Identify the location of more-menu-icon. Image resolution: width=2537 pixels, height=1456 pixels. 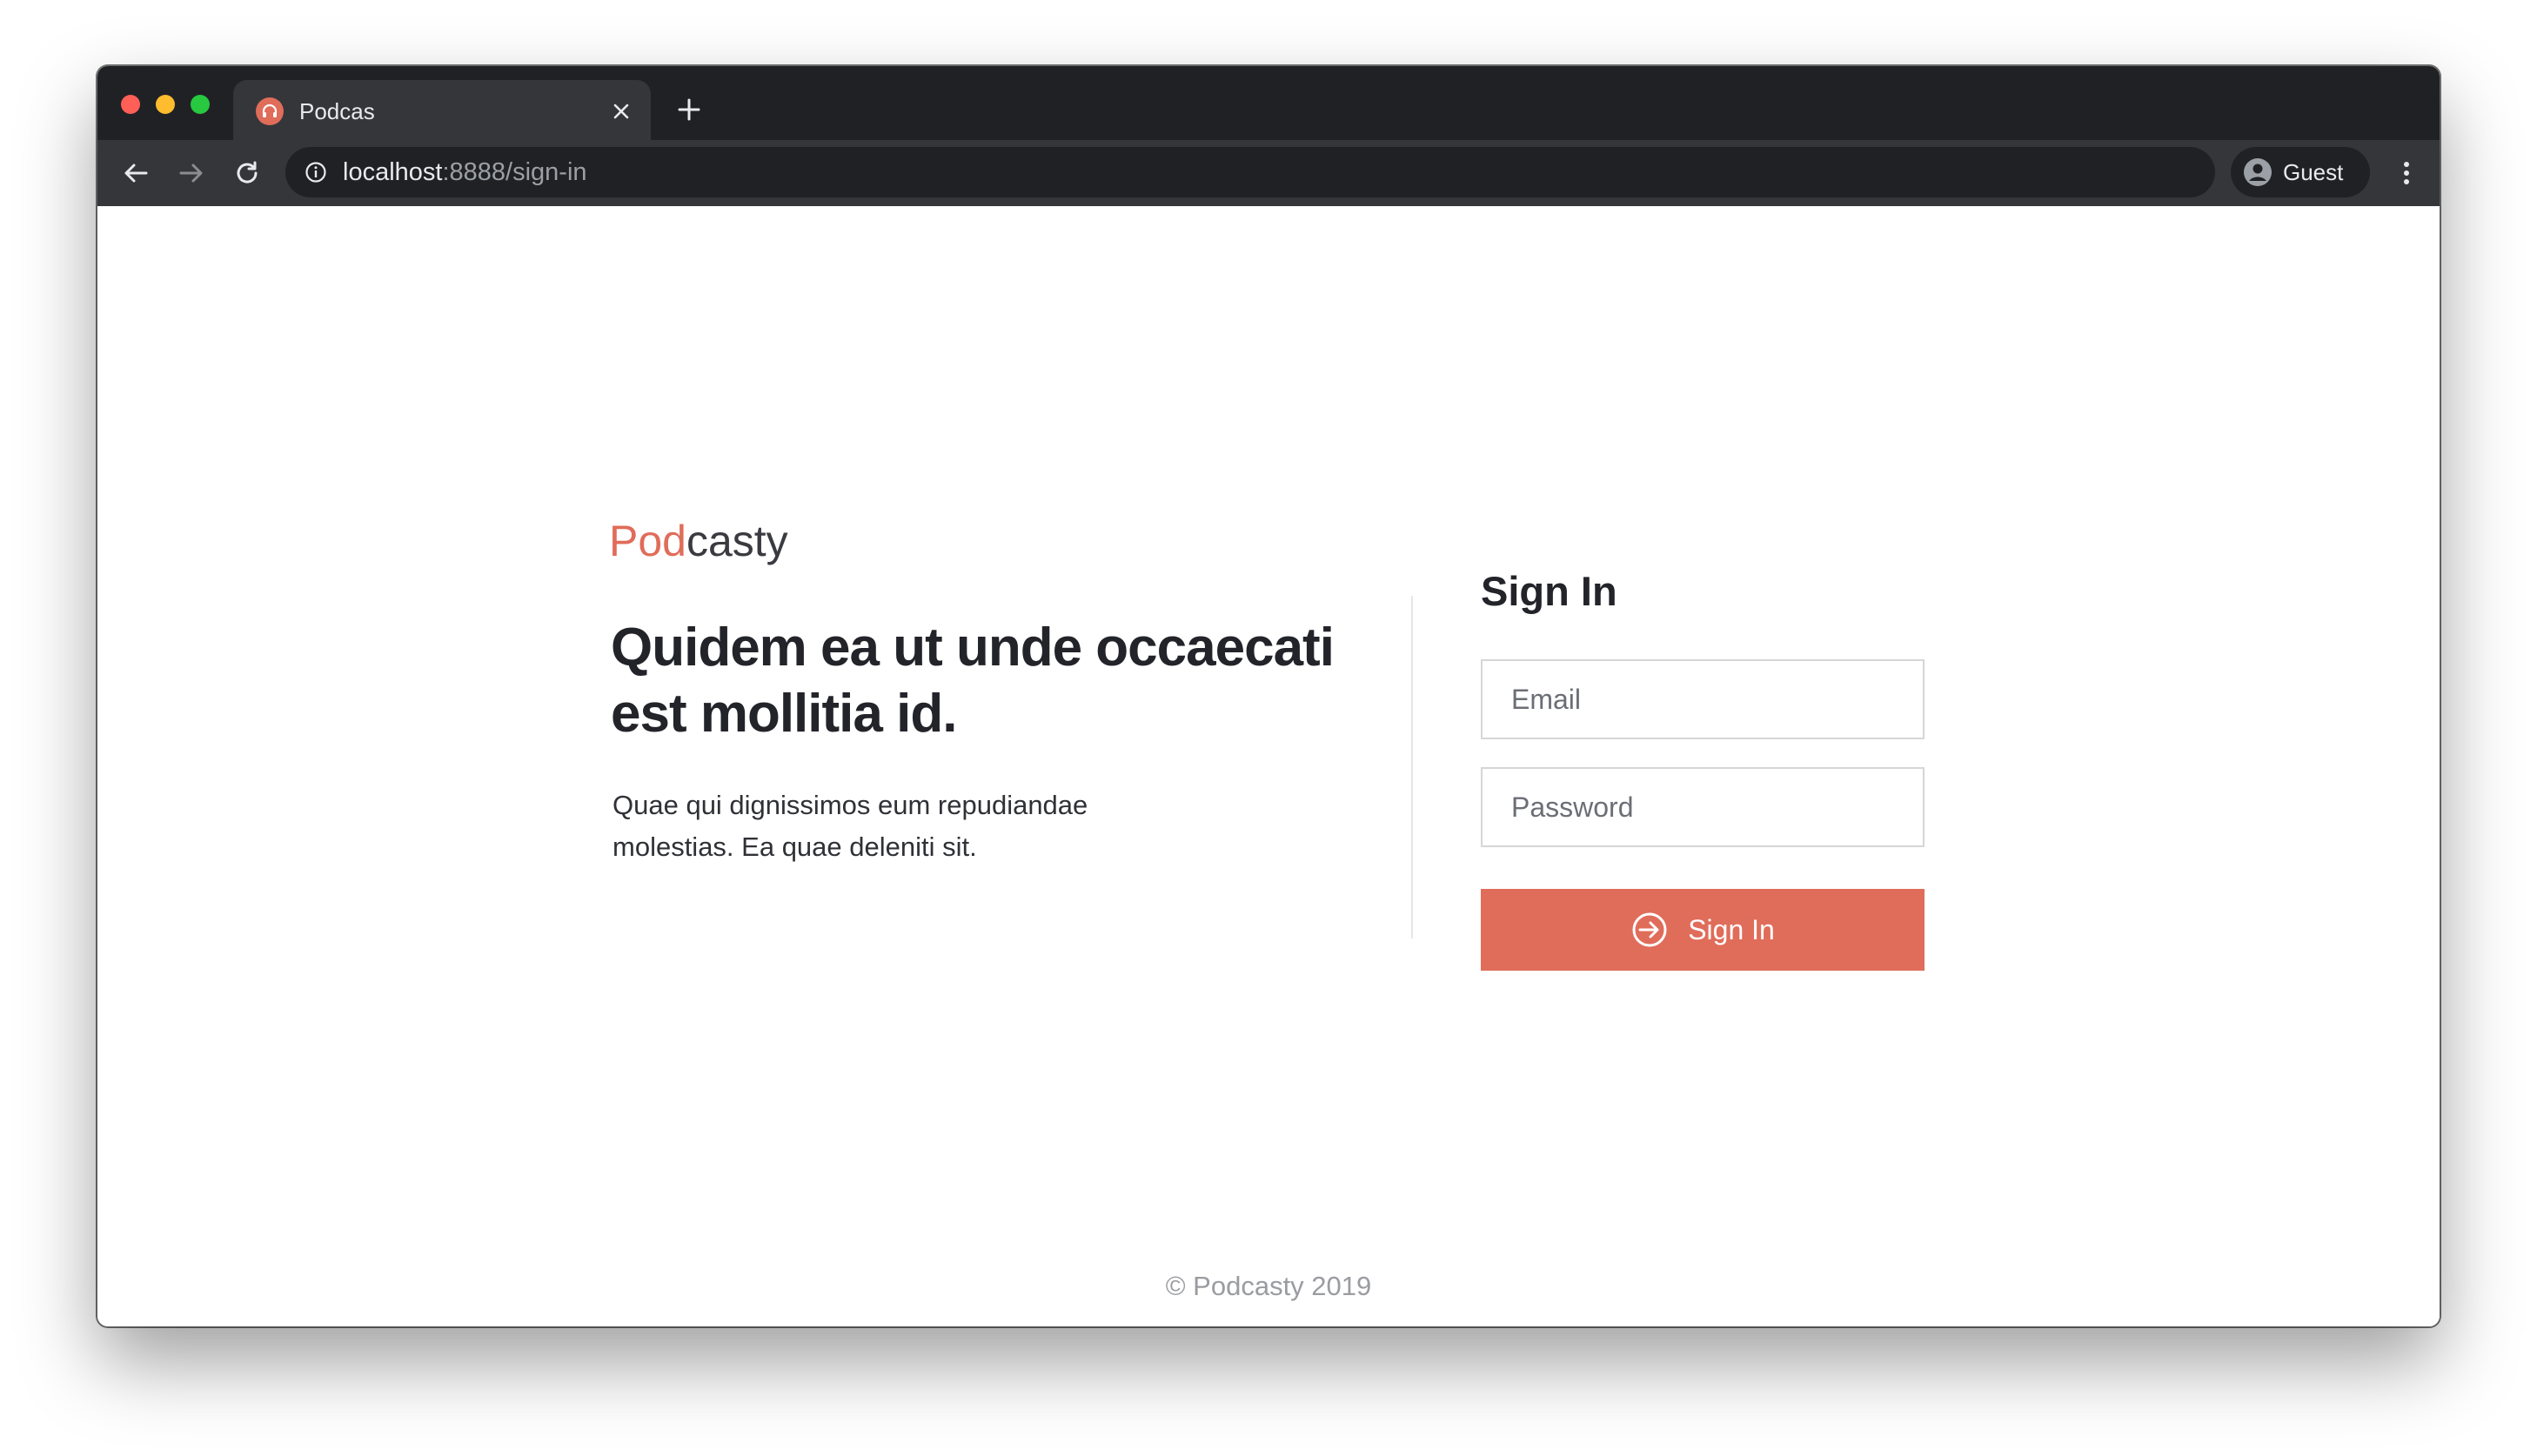
(2406, 173).